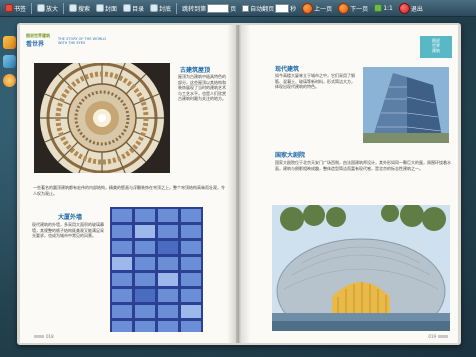  I want to click on section-title-modern: 现代建筑, so click(287, 69).